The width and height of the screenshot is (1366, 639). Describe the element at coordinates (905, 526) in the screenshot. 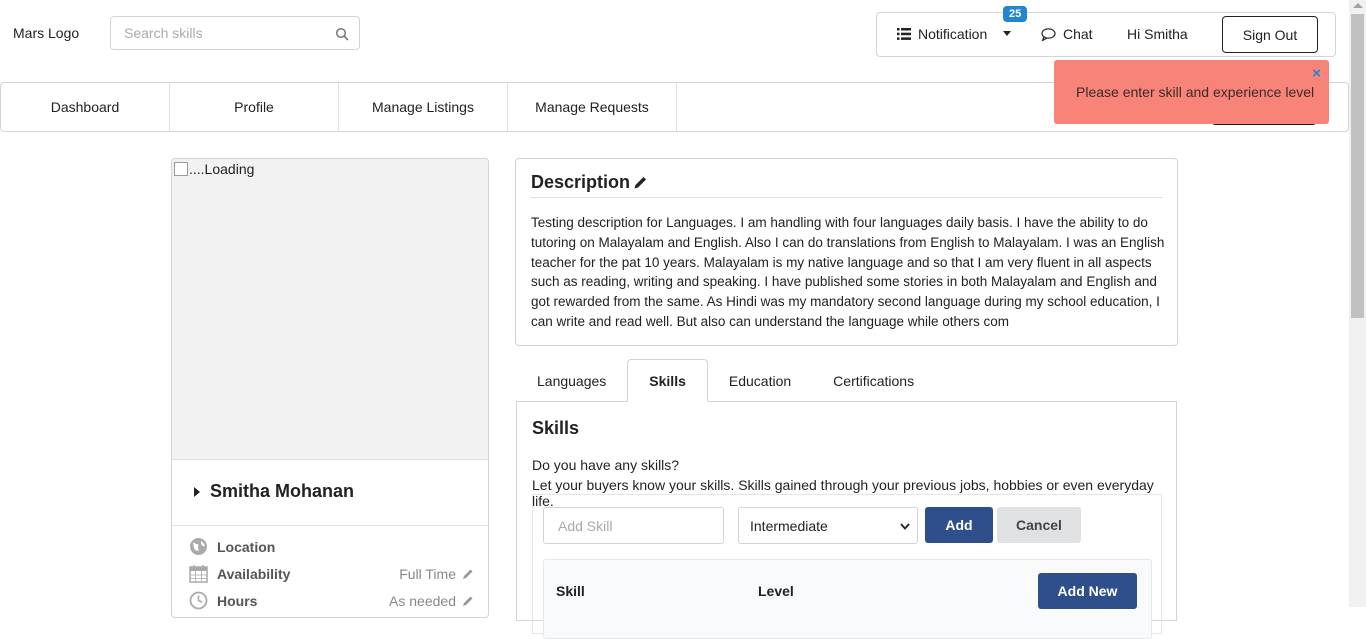

I see `chevron-down-icon` at that location.